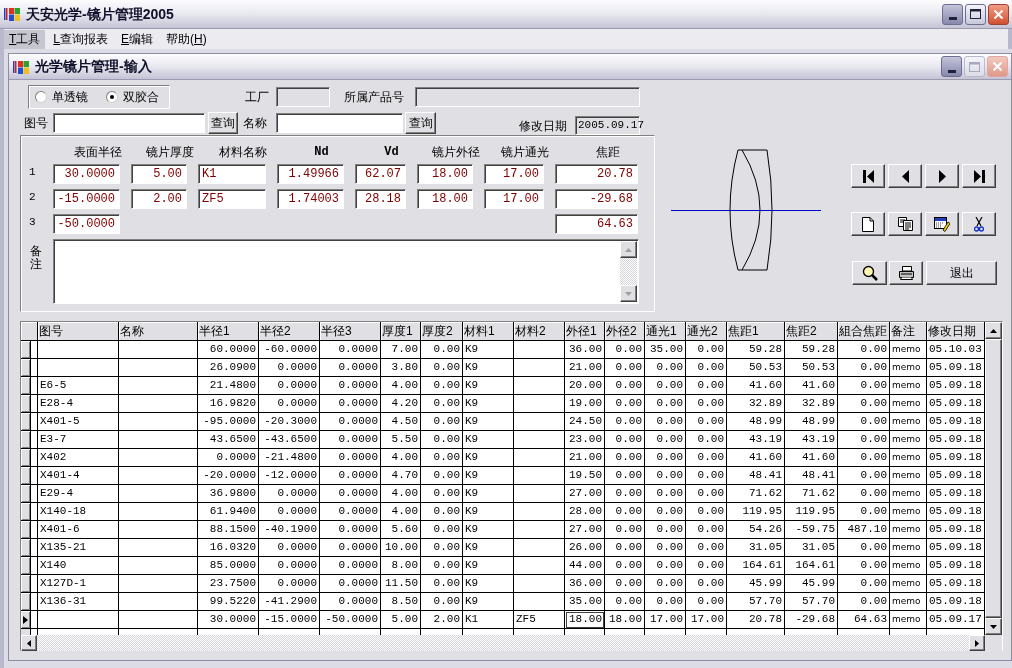 The width and height of the screenshot is (1012, 668). What do you see at coordinates (488, 331) in the screenshot?
I see `column-header: 材料1` at bounding box center [488, 331].